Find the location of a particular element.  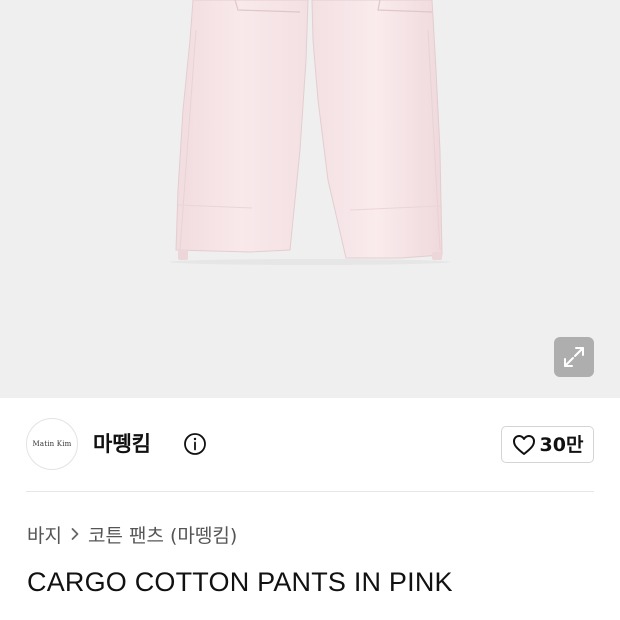

breadcrumb-item-subcategory: 코튼 팬츠 (마뗑킴) is located at coordinates (162, 534).